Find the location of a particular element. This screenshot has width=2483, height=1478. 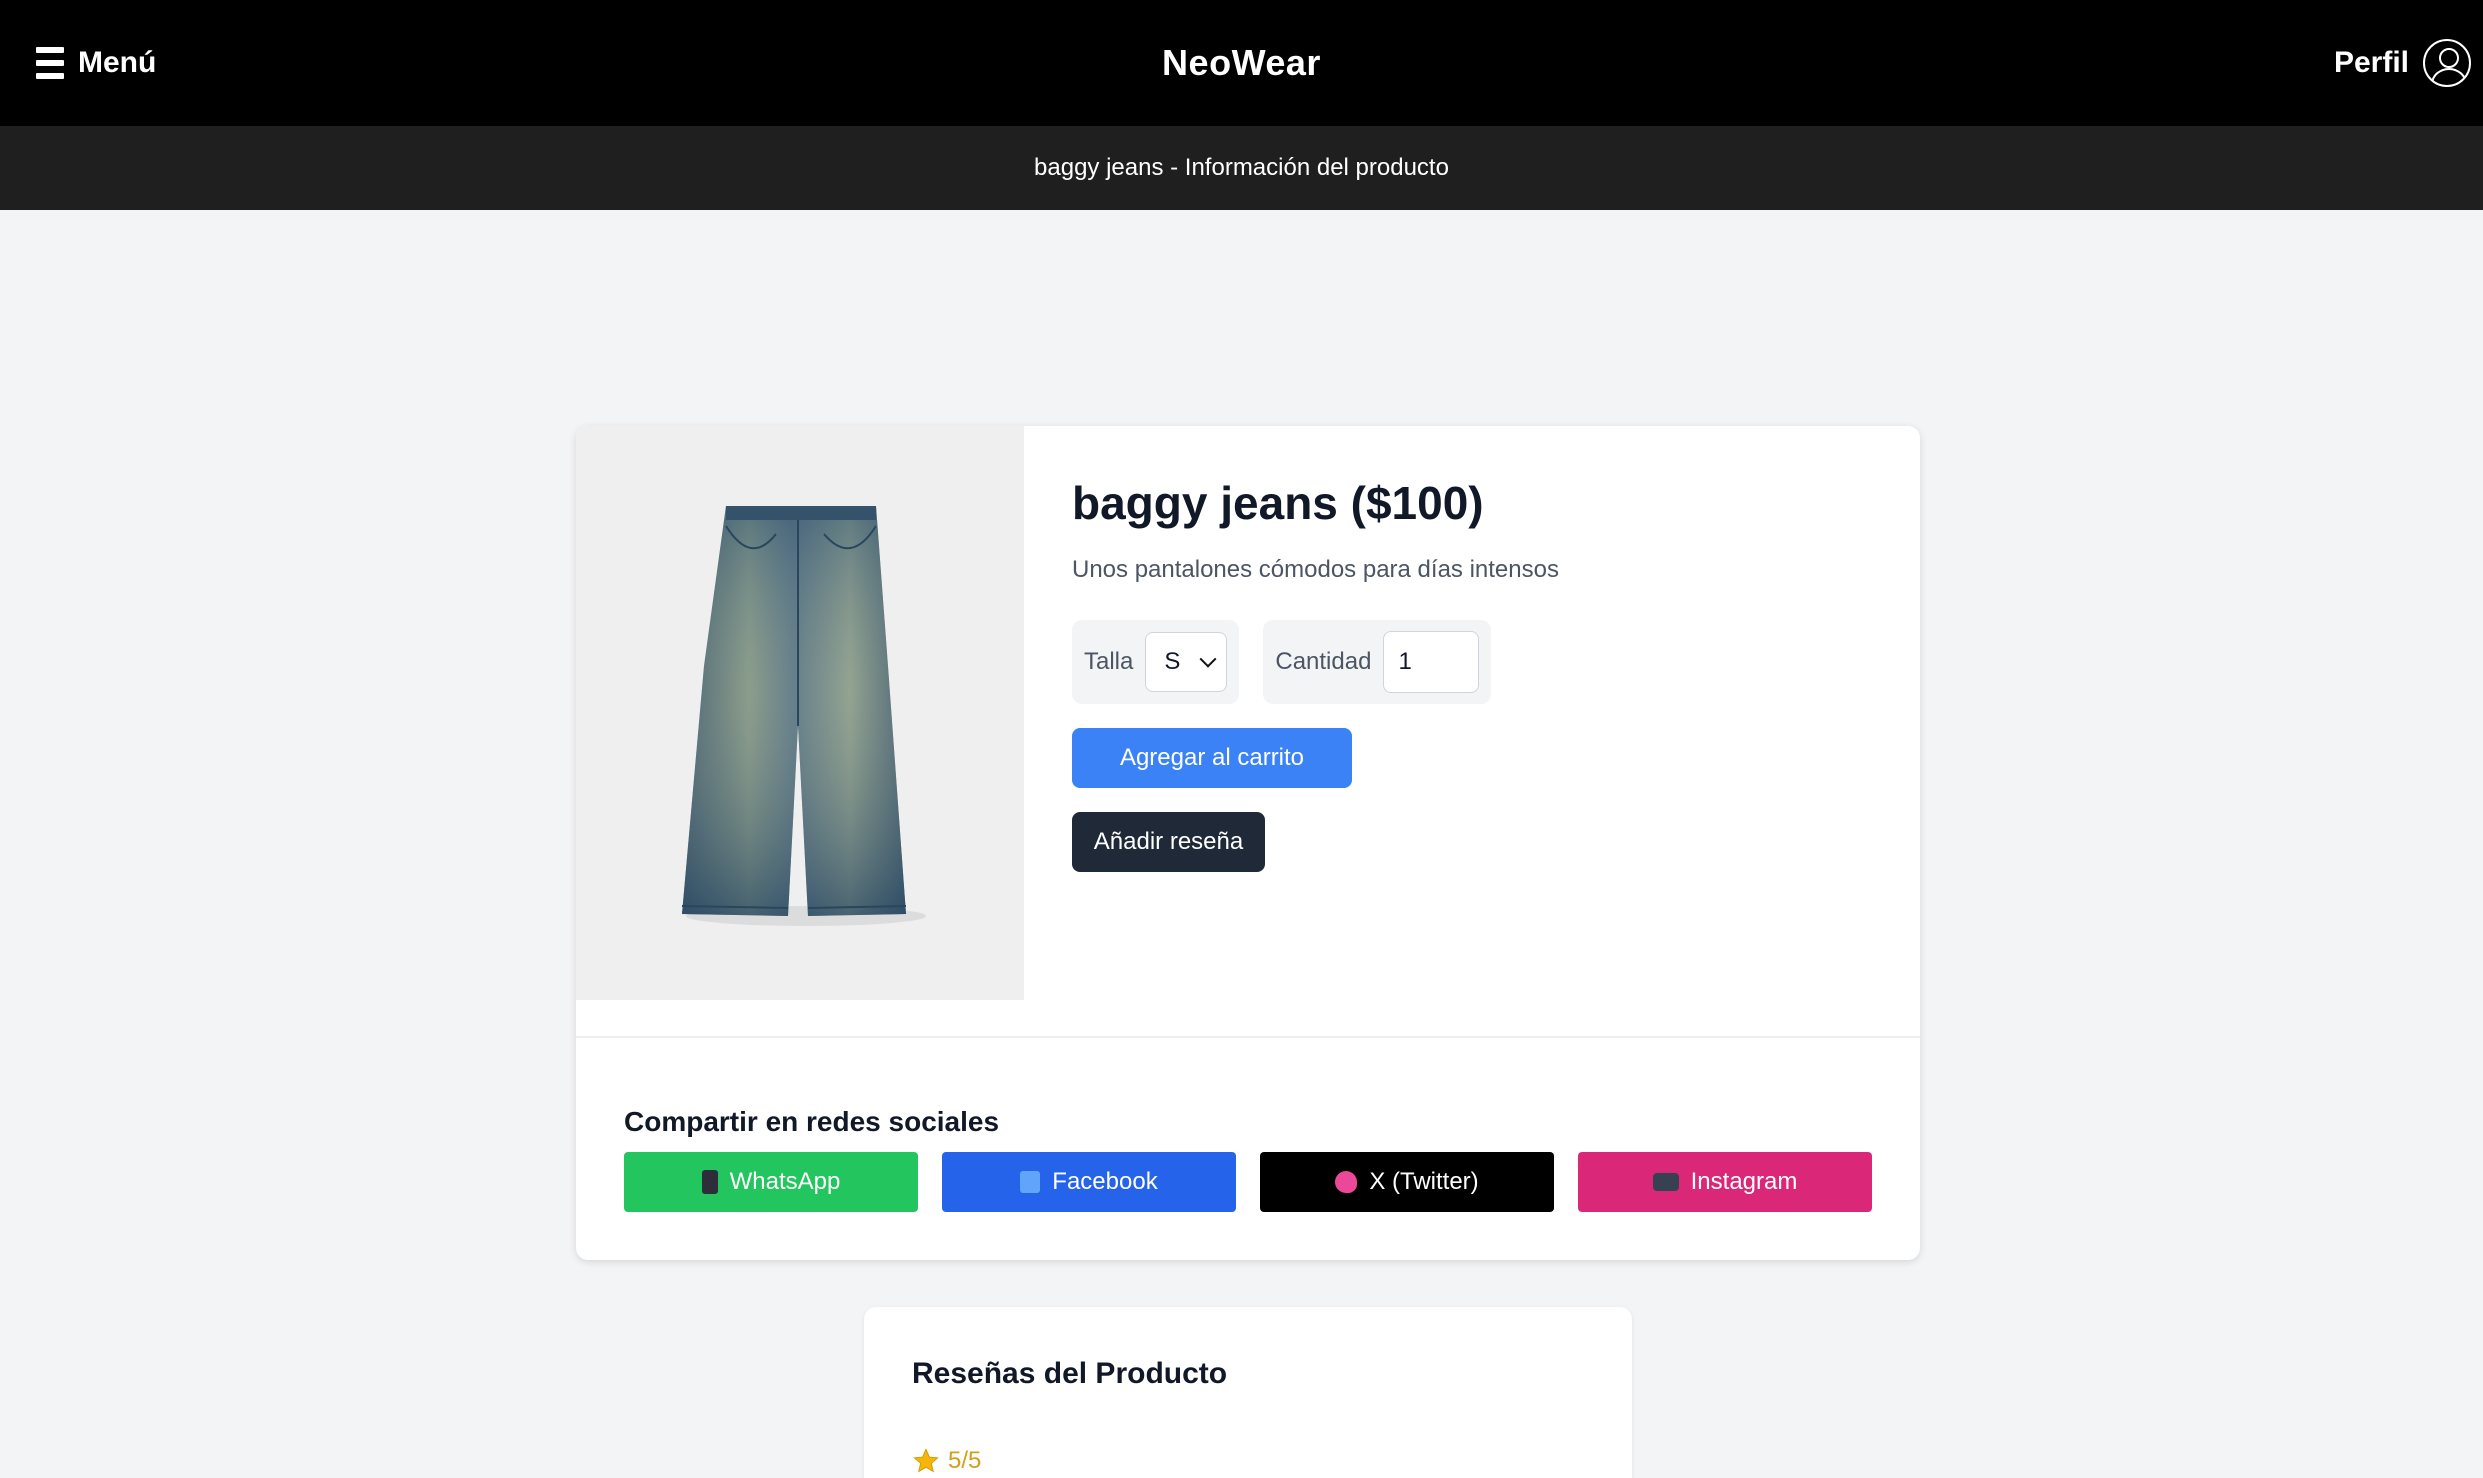

quantity-input is located at coordinates (1431, 662).